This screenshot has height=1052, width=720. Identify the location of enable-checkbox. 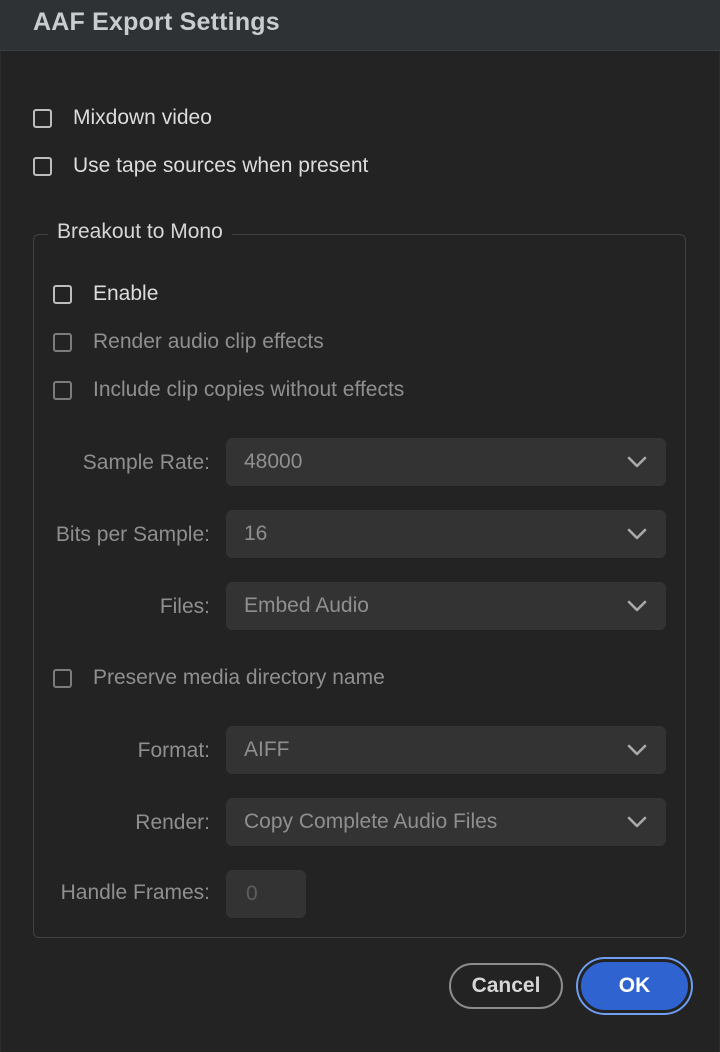
(62, 294).